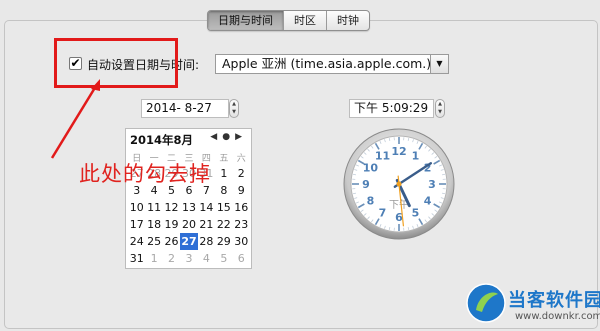  Describe the element at coordinates (554, 300) in the screenshot. I see `watermark-name: 当客软件园` at that location.